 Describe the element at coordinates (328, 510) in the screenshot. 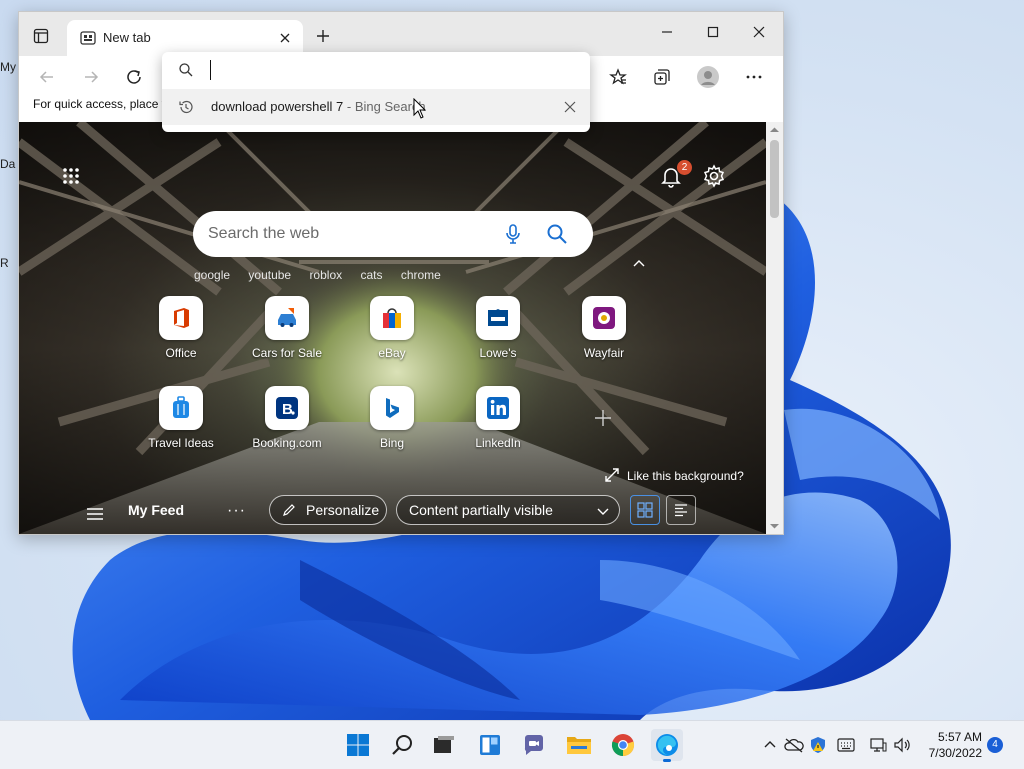

I see `personalize-button: Personalize` at that location.